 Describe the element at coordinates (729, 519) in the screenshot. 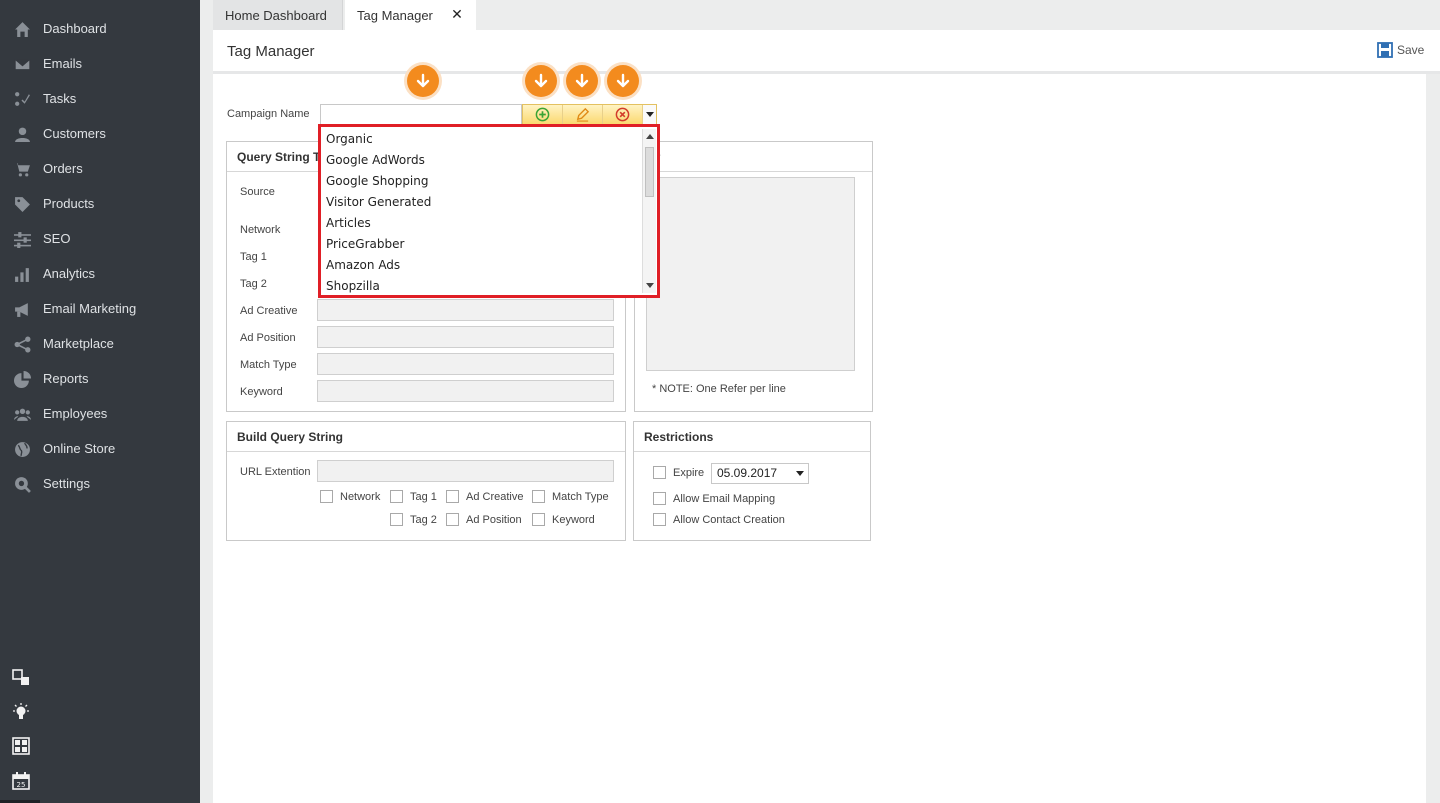

I see `checkbox-label: Allow Contact Creation` at that location.